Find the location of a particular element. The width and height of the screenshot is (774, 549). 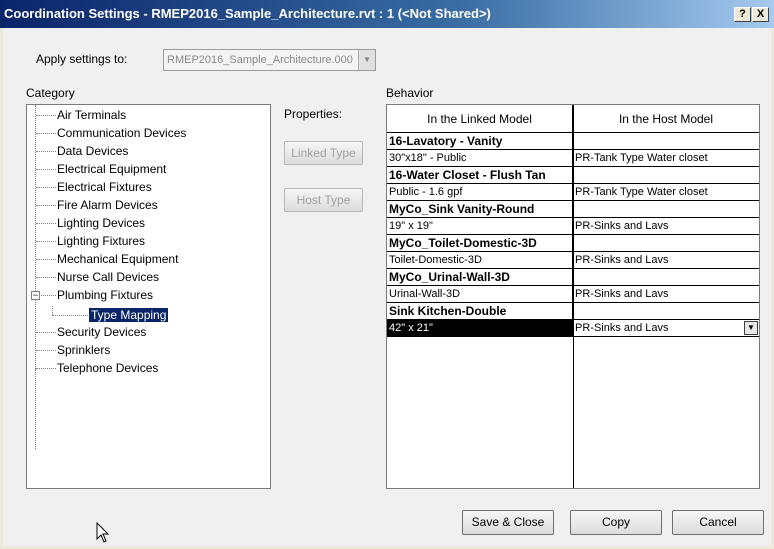

linked-cell: MyCo_Toilet-Domestic-3D is located at coordinates (480, 243).